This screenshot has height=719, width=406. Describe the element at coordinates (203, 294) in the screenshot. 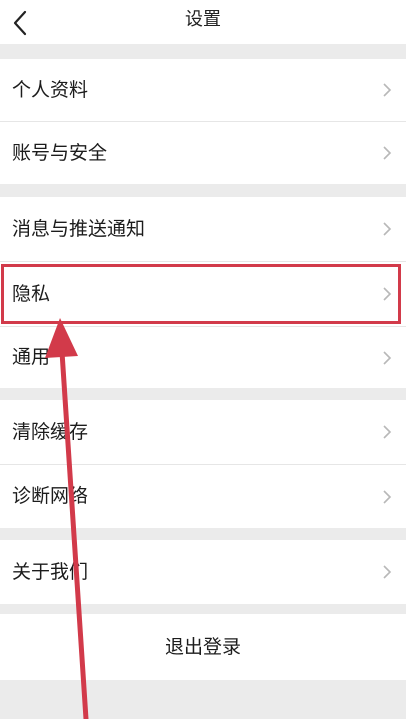

I see `settings-item-privacy: 隐私` at that location.